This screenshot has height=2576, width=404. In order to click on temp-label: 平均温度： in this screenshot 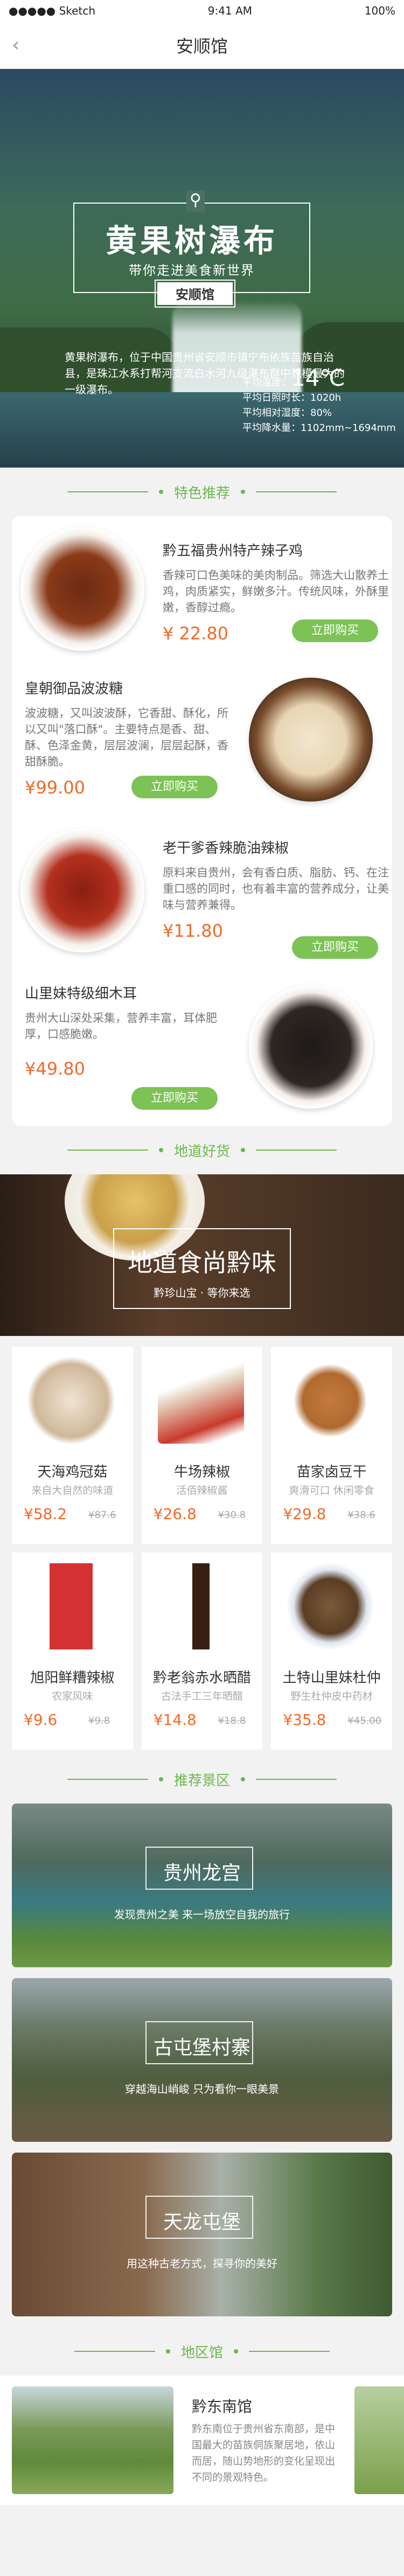, I will do `click(266, 383)`.